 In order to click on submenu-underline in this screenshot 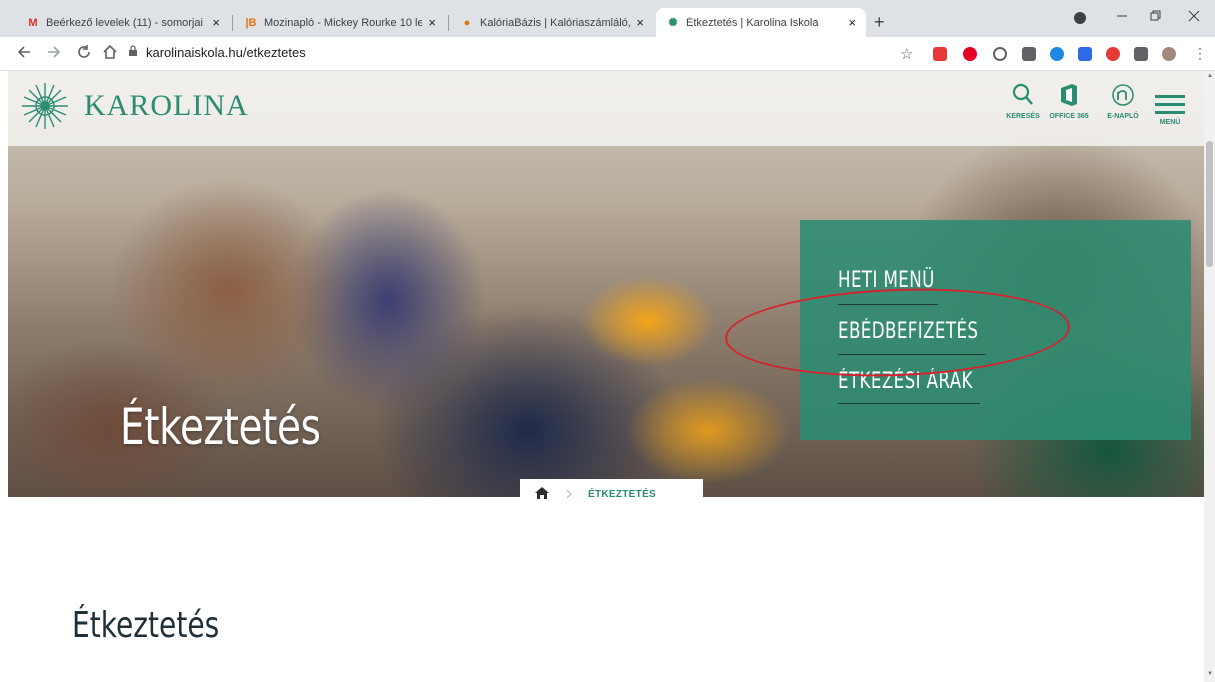, I will do `click(909, 403)`.